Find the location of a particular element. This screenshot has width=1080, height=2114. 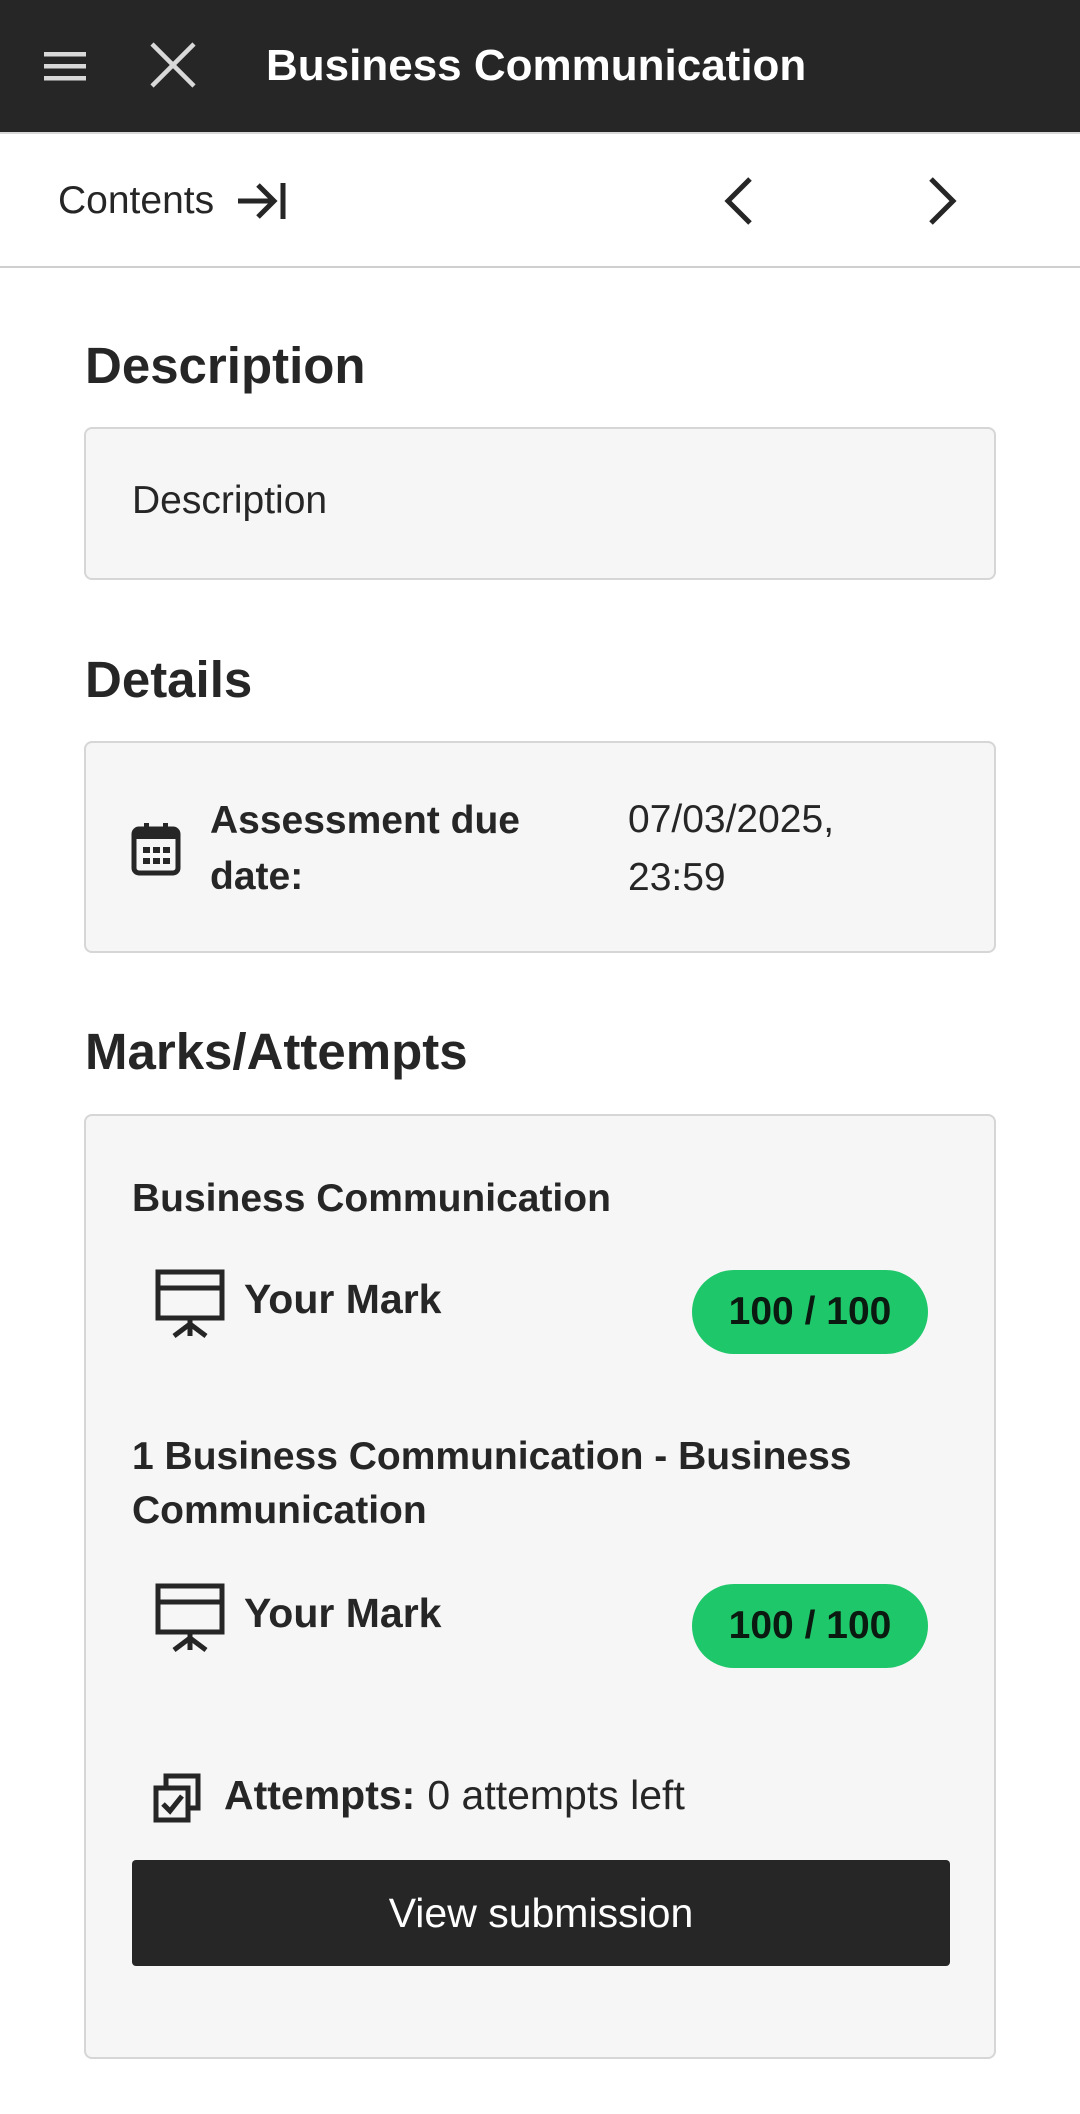

hamburger-icon is located at coordinates (65, 66).